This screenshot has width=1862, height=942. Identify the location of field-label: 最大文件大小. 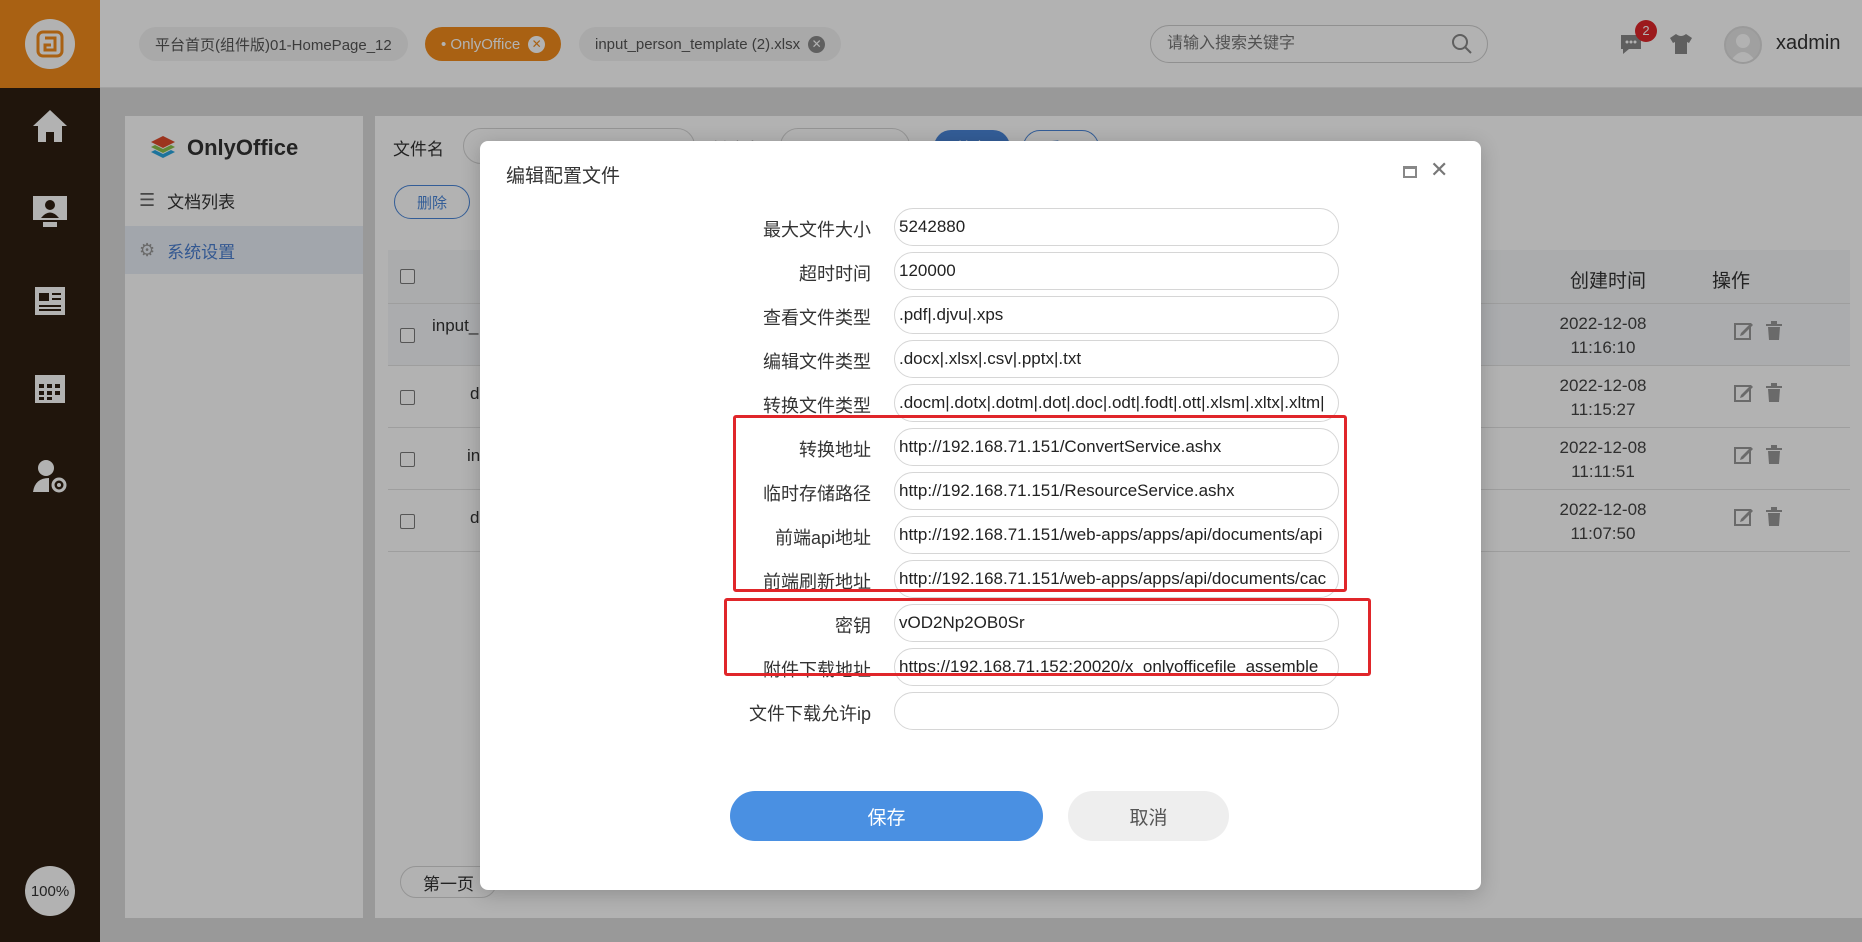
(817, 230).